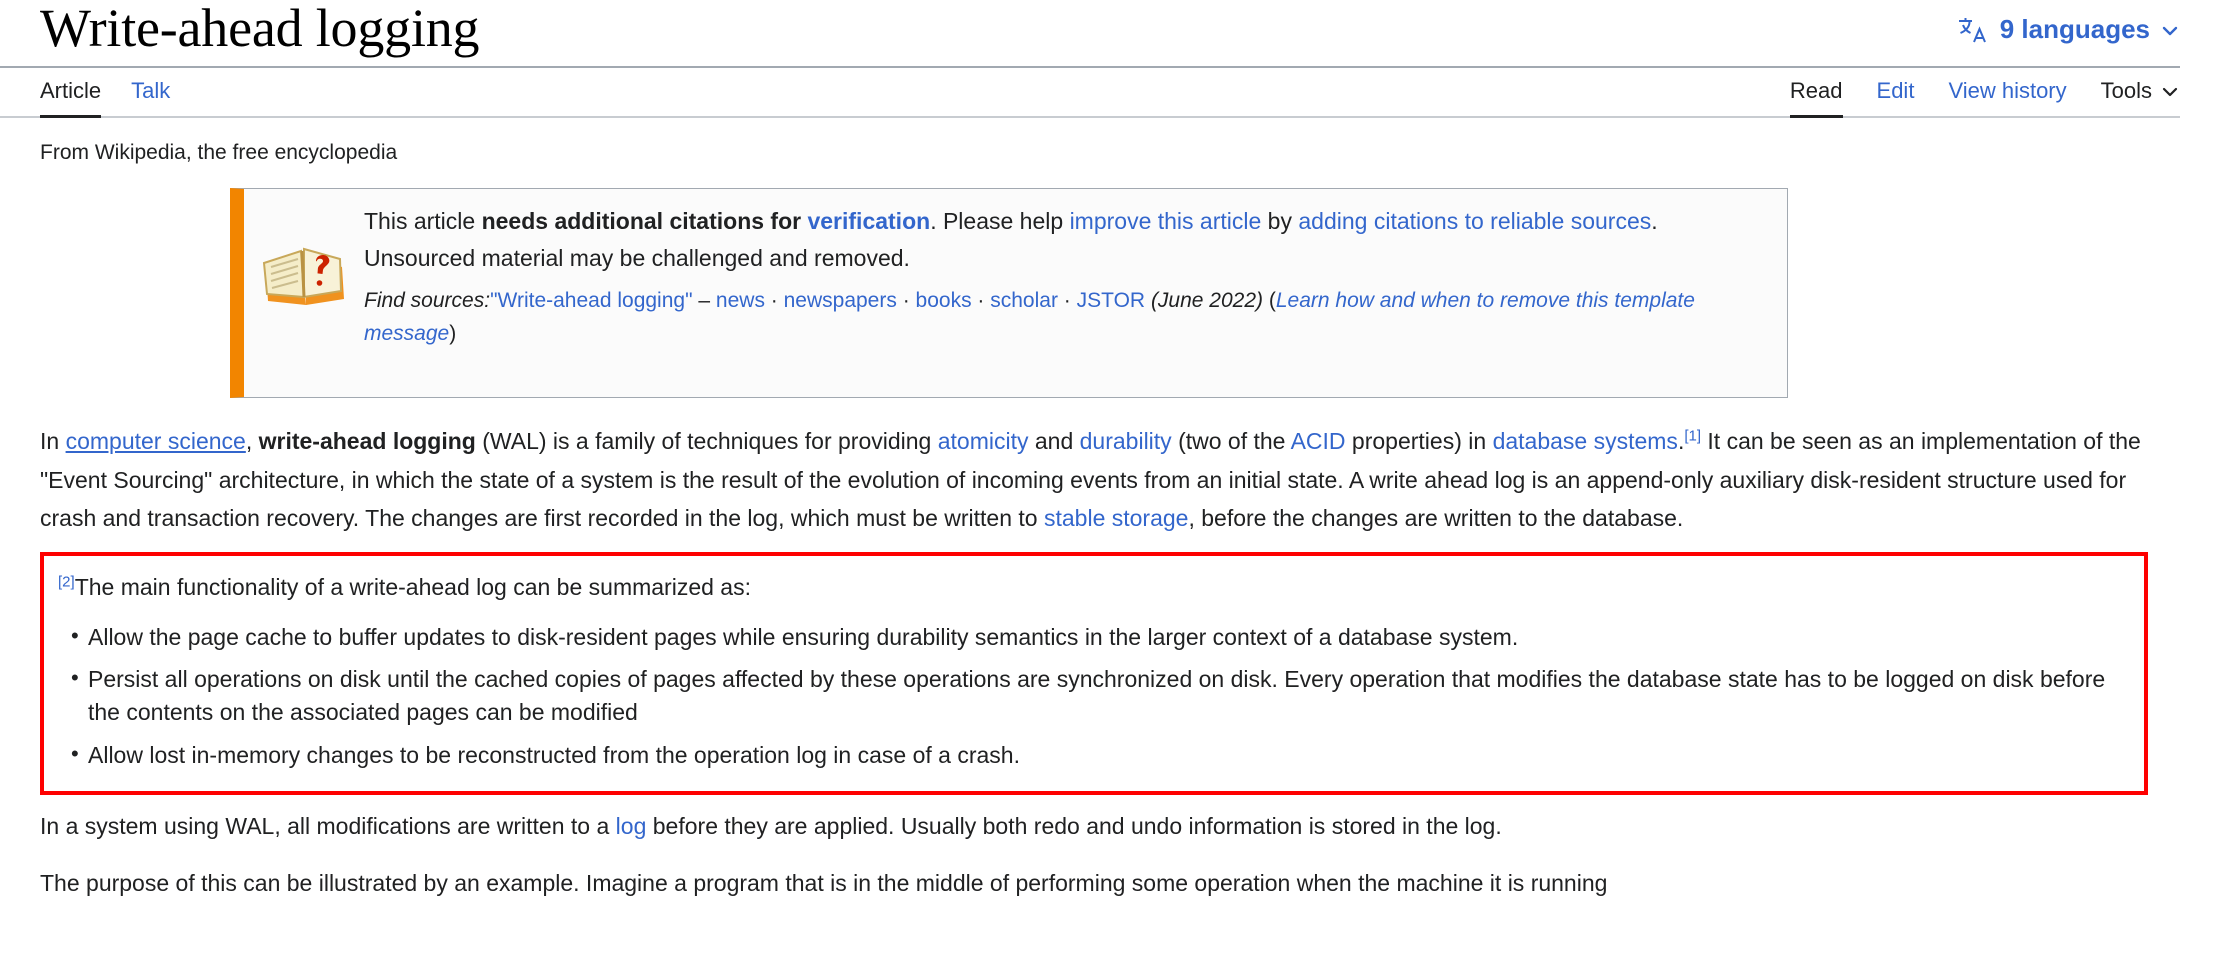 The height and width of the screenshot is (974, 2228). I want to click on namespace-tabs: Article Talk, so click(120, 93).